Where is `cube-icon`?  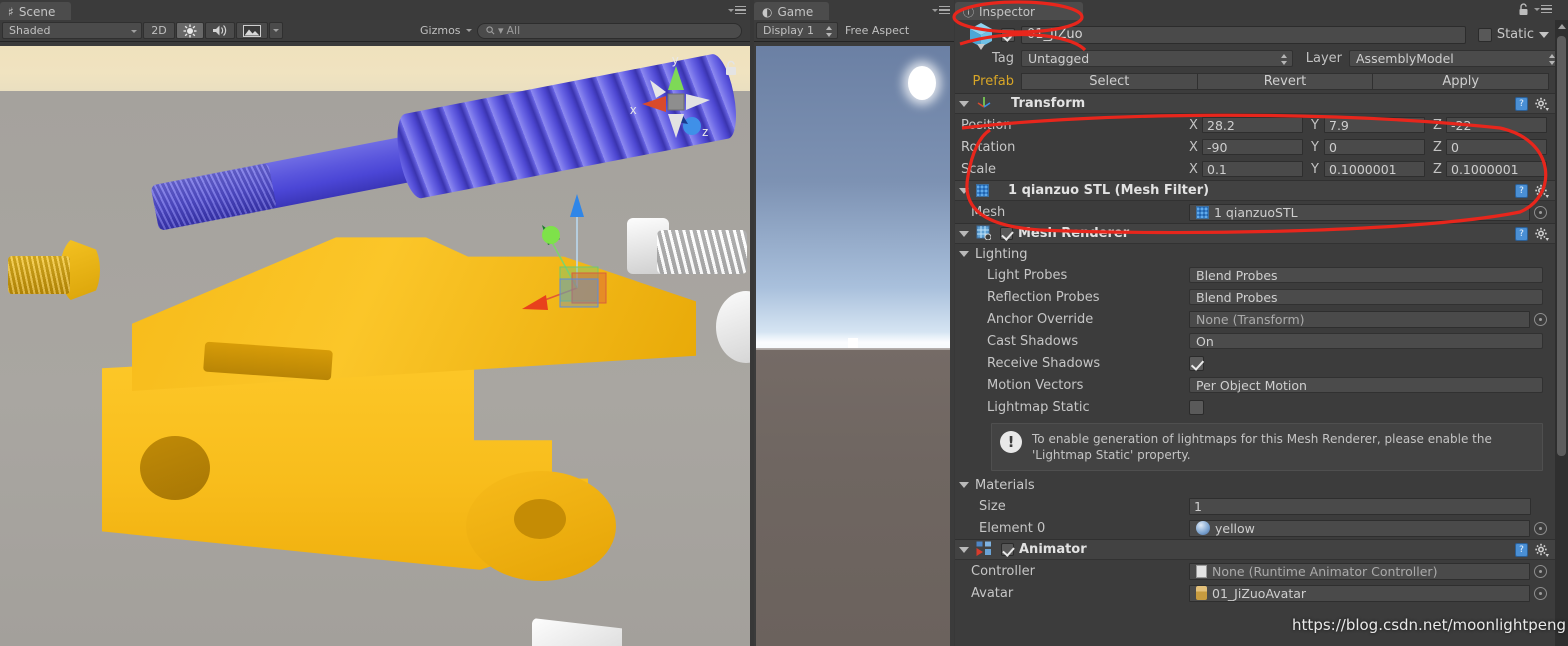 cube-icon is located at coordinates (981, 35).